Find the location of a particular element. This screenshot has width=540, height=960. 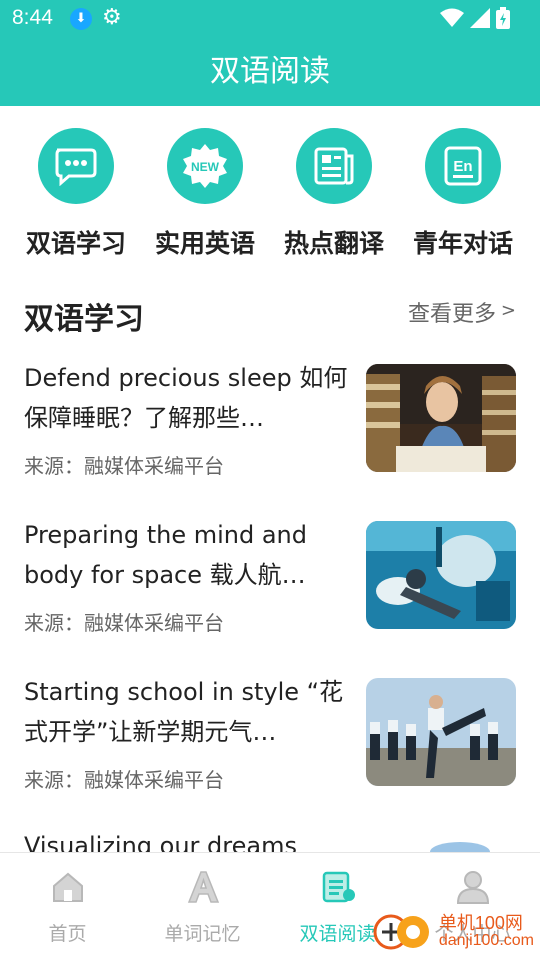

tab-label: 首页 is located at coordinates (67, 934).